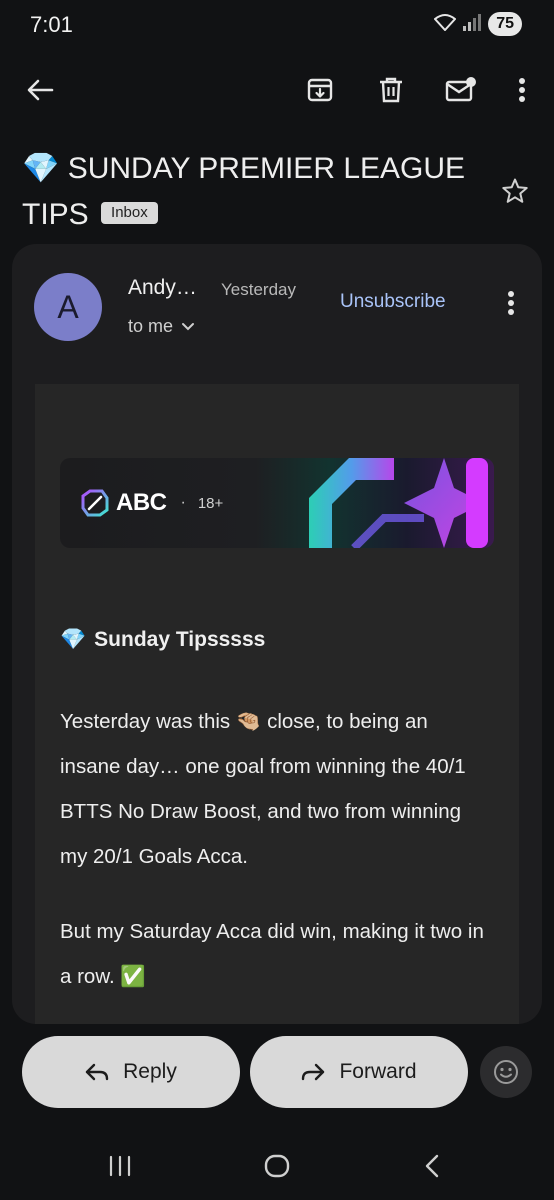 The height and width of the screenshot is (1200, 554). I want to click on inbox-label: Inbox, so click(129, 213).